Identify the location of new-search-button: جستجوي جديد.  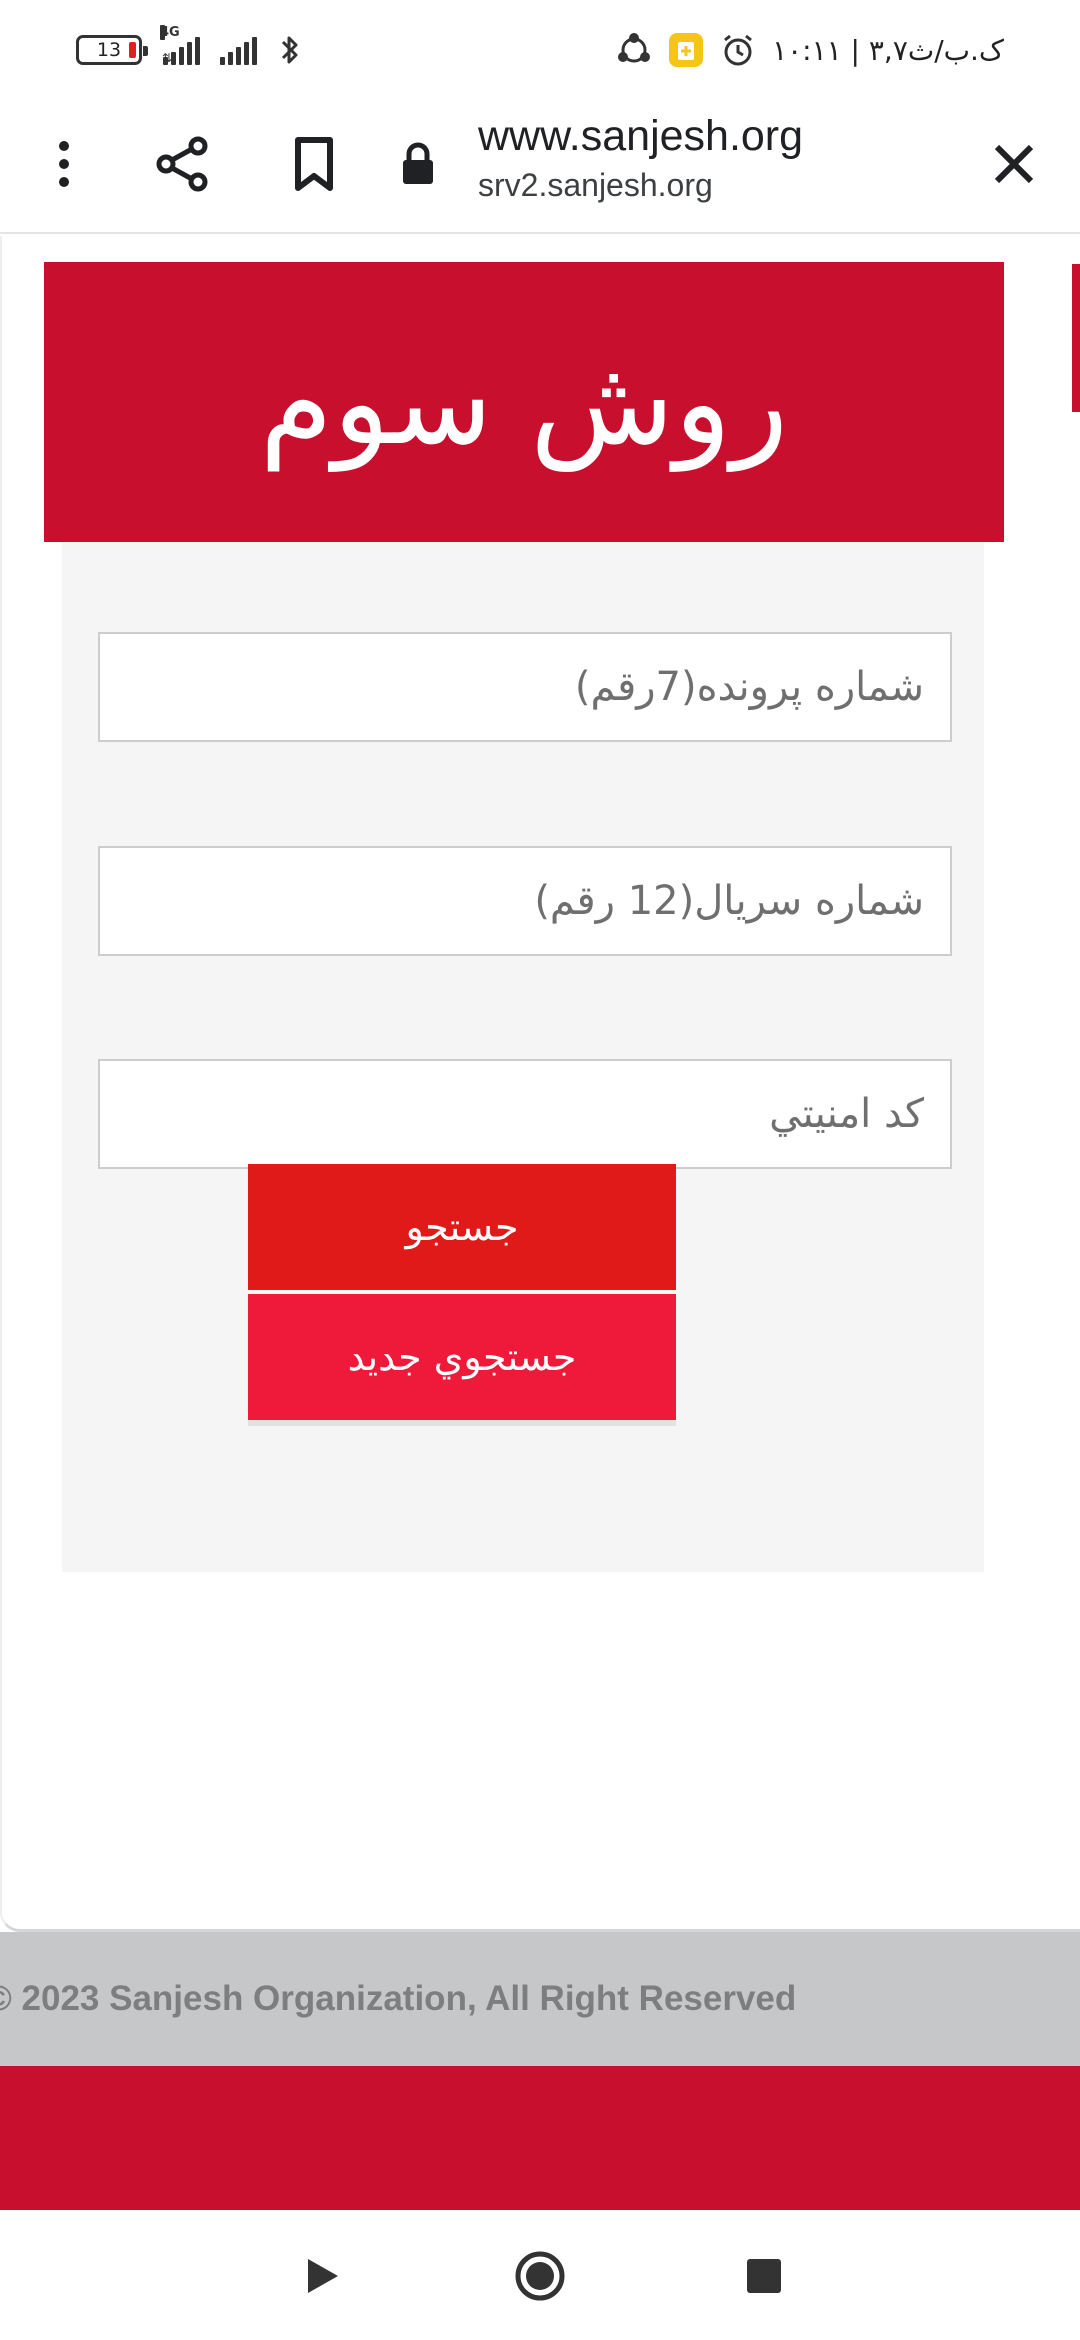
(462, 1357).